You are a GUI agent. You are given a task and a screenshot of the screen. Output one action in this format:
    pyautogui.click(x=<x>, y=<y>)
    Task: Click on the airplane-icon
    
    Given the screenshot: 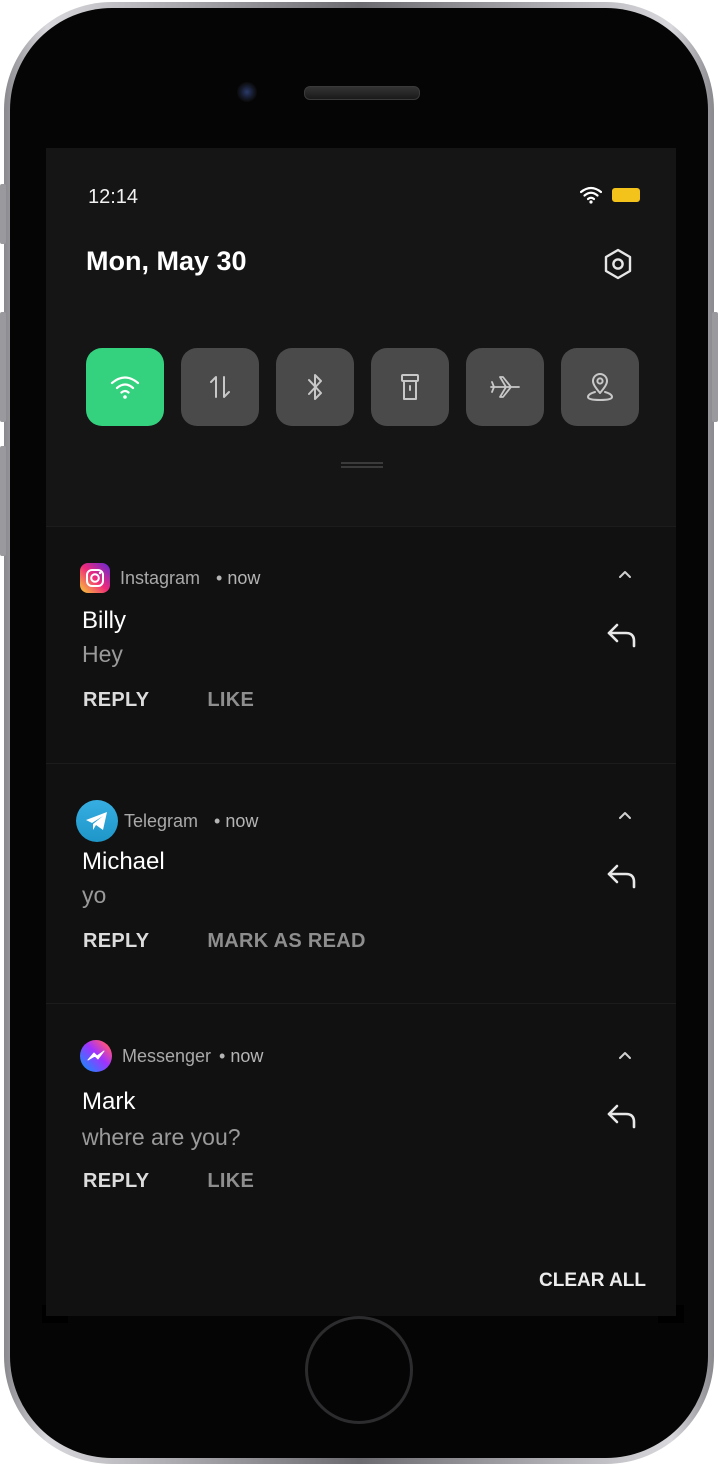 What is the action you would take?
    pyautogui.click(x=505, y=387)
    